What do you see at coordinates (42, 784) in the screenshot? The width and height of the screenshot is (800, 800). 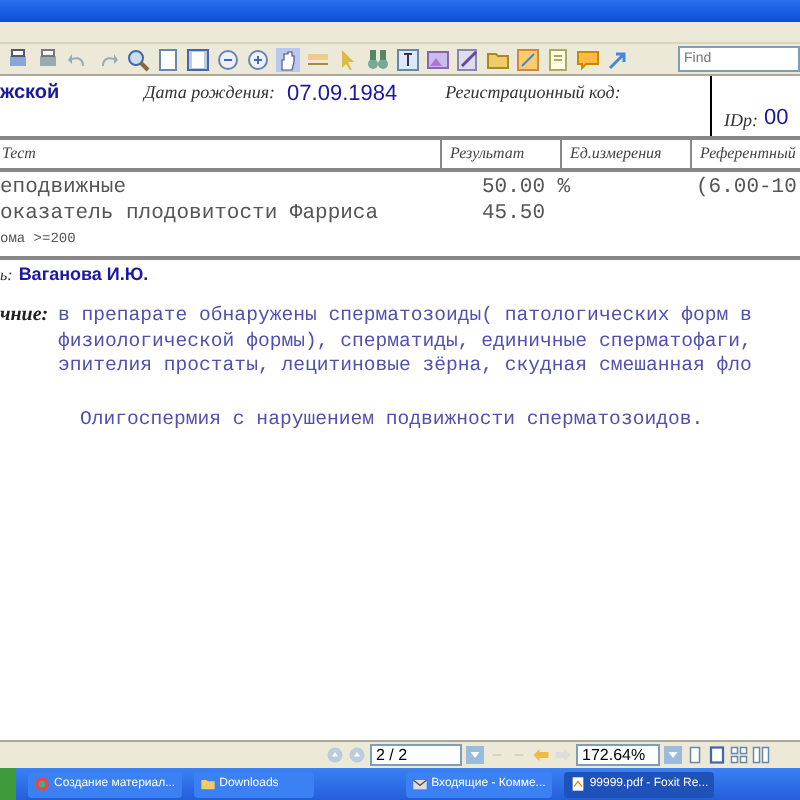 I see `browser-icon` at bounding box center [42, 784].